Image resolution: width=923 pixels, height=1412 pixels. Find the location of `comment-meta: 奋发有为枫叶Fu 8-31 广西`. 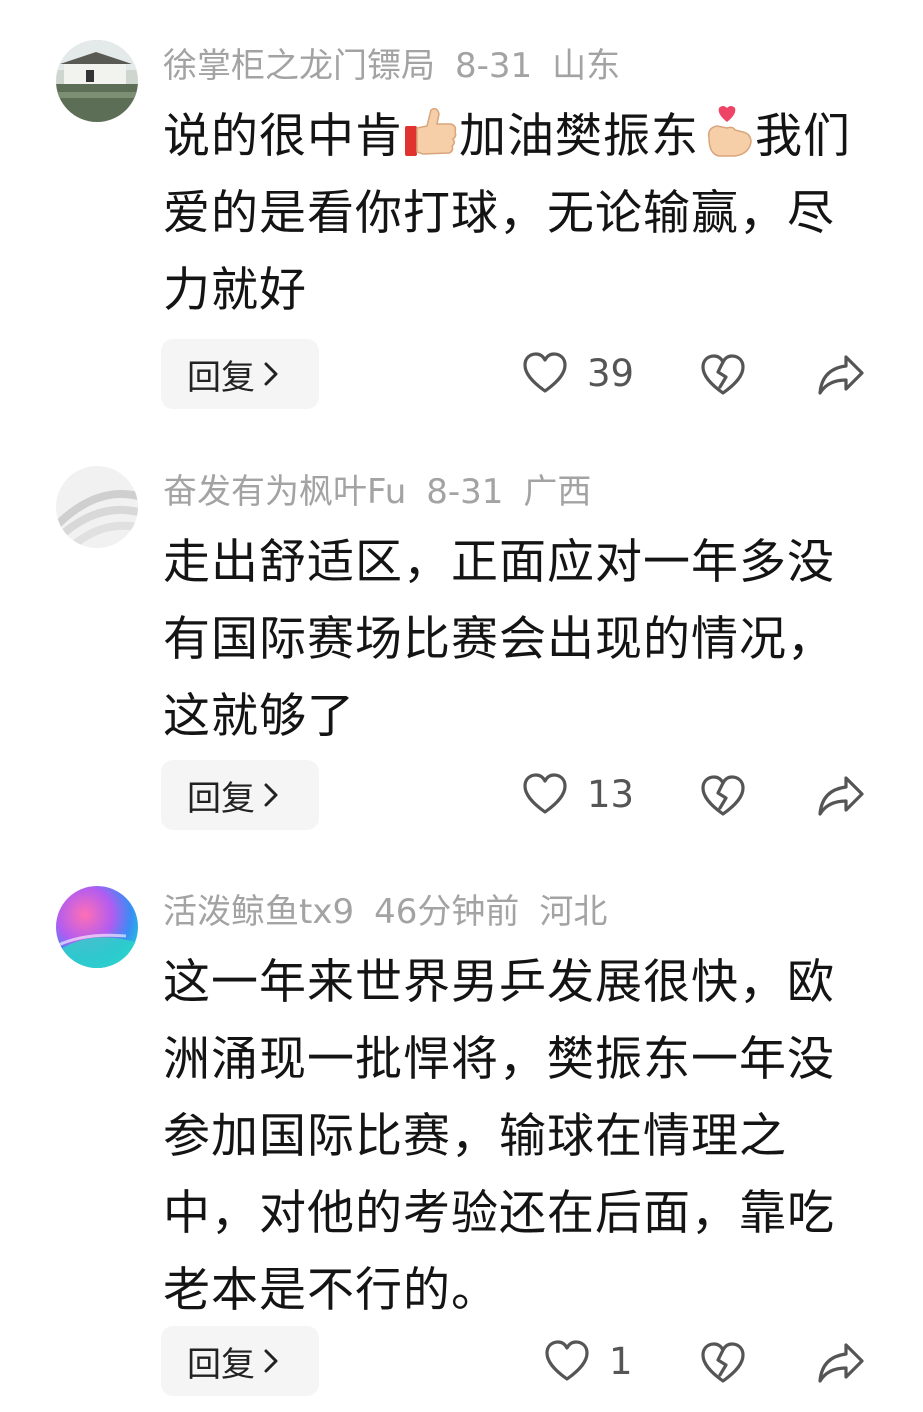

comment-meta: 奋发有为枫叶Fu 8-31 广西 is located at coordinates (387, 492).